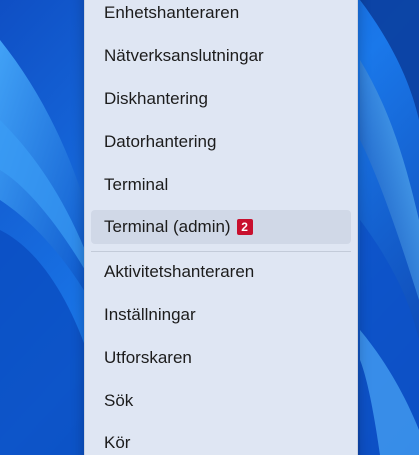 The width and height of the screenshot is (419, 455). I want to click on menu-item-run: Kör, so click(221, 440).